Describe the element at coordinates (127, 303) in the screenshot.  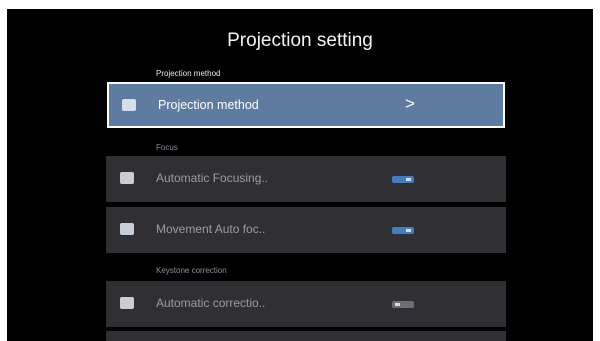
I see `keystone-icon` at that location.